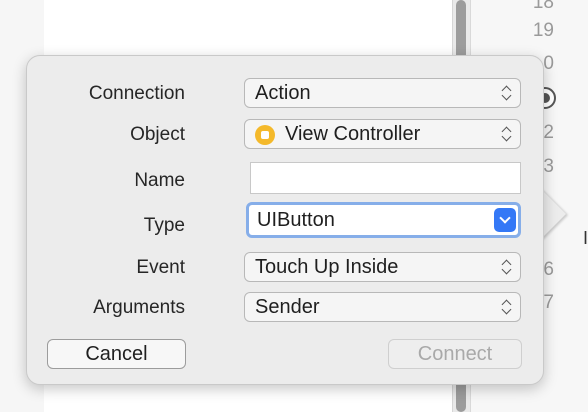 The height and width of the screenshot is (412, 588). Describe the element at coordinates (382, 307) in the screenshot. I see `arguments-popup: Sender` at that location.